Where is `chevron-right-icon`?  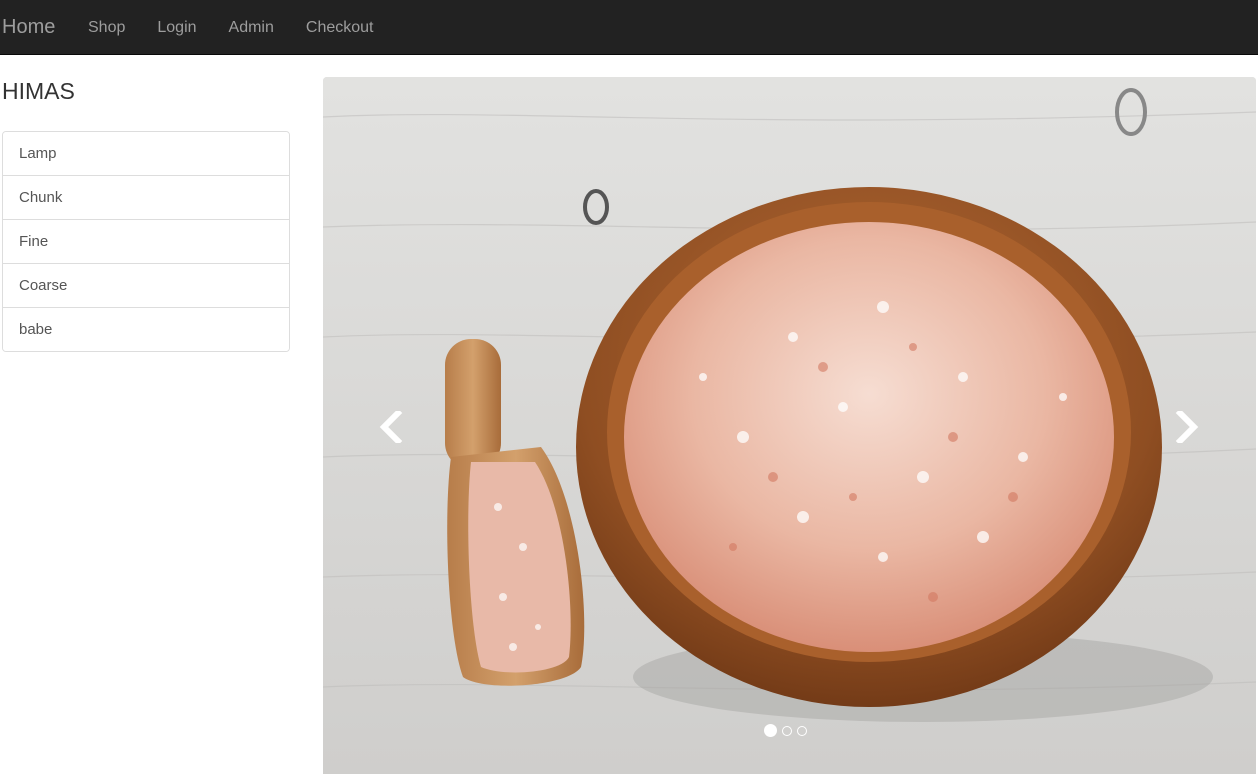
chevron-right-icon is located at coordinates (1187, 427).